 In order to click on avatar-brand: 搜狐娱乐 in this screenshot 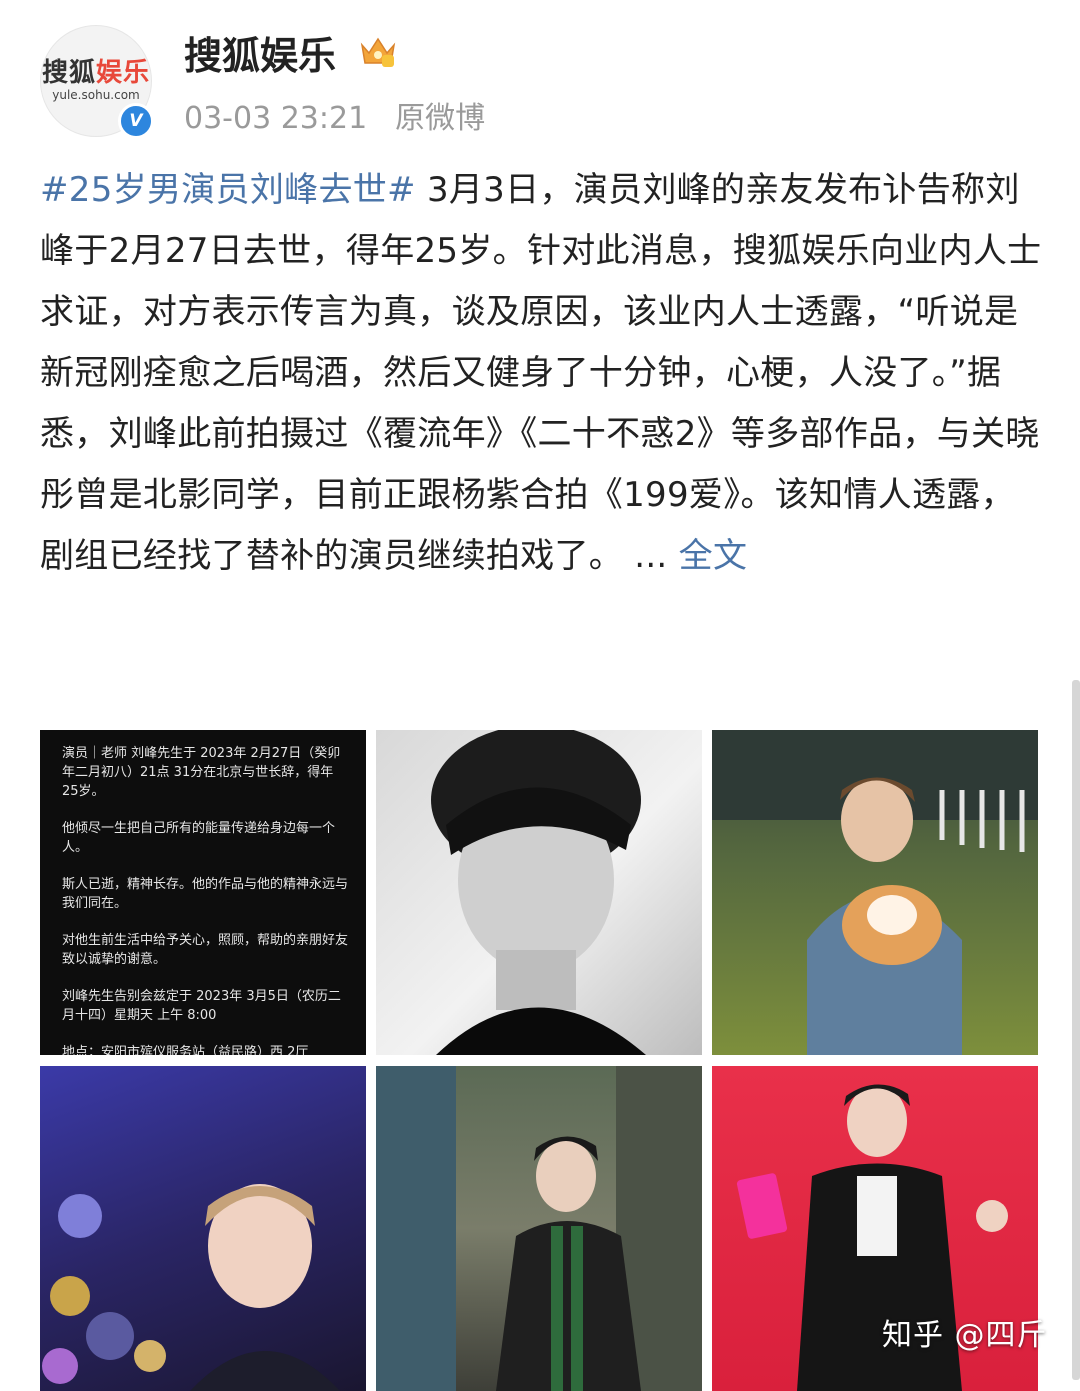, I will do `click(96, 70)`.